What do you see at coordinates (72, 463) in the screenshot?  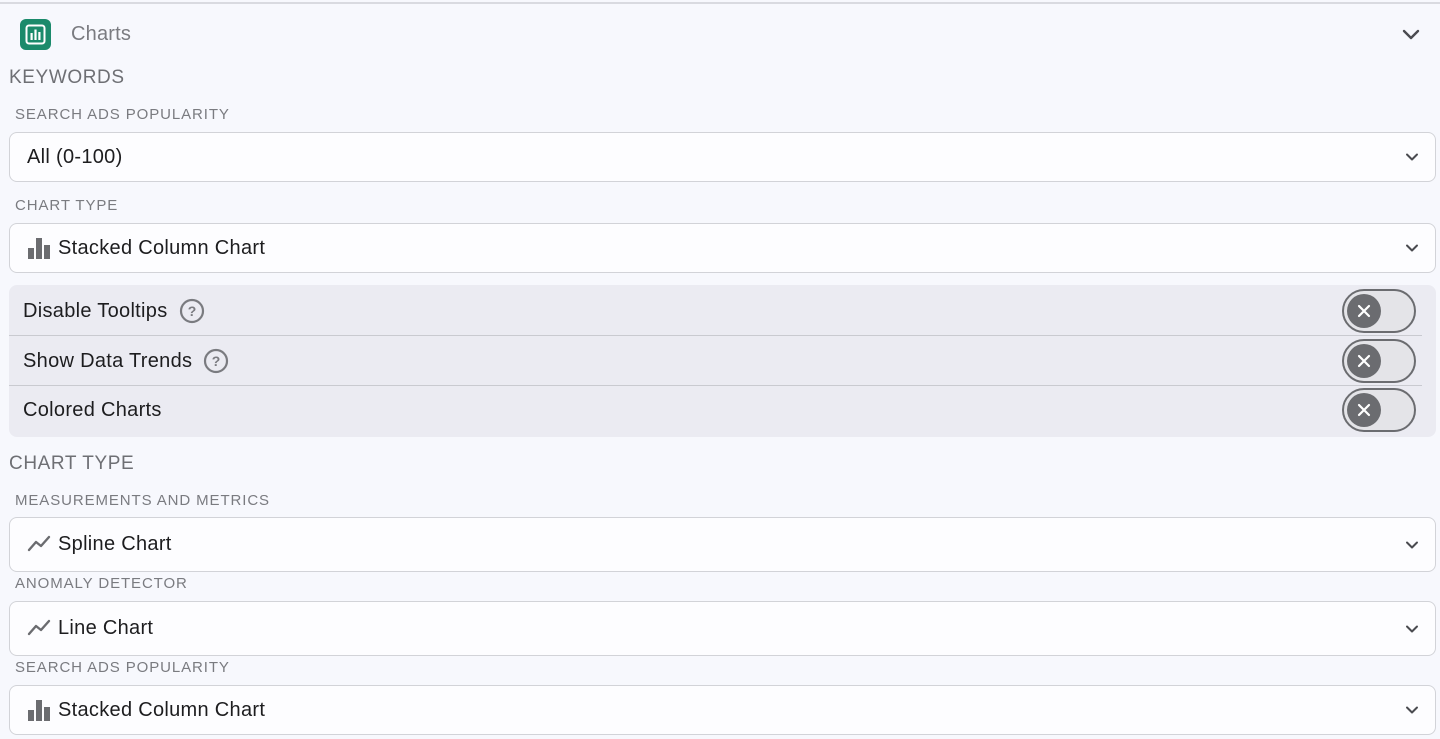 I see `chart-type-section-title: CHART TYPE` at bounding box center [72, 463].